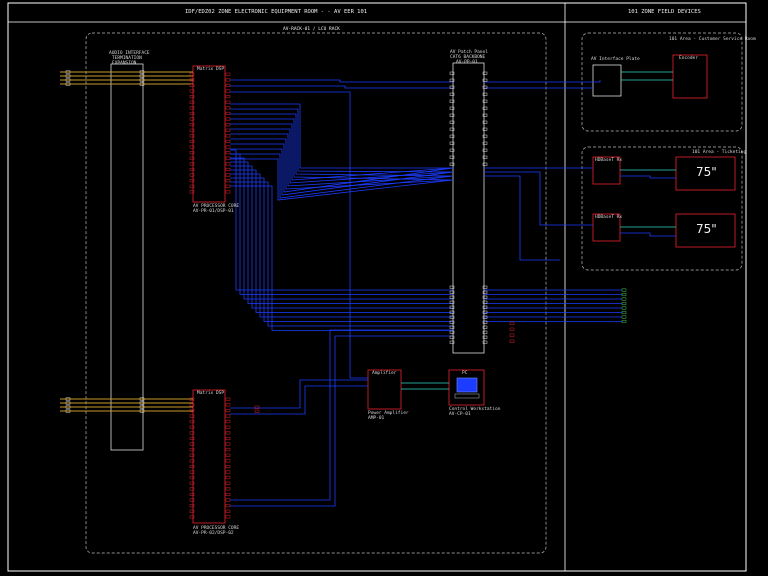 The height and width of the screenshot is (576, 768). I want to click on dsp-bottom-title: Matrix DSP, so click(211, 393).